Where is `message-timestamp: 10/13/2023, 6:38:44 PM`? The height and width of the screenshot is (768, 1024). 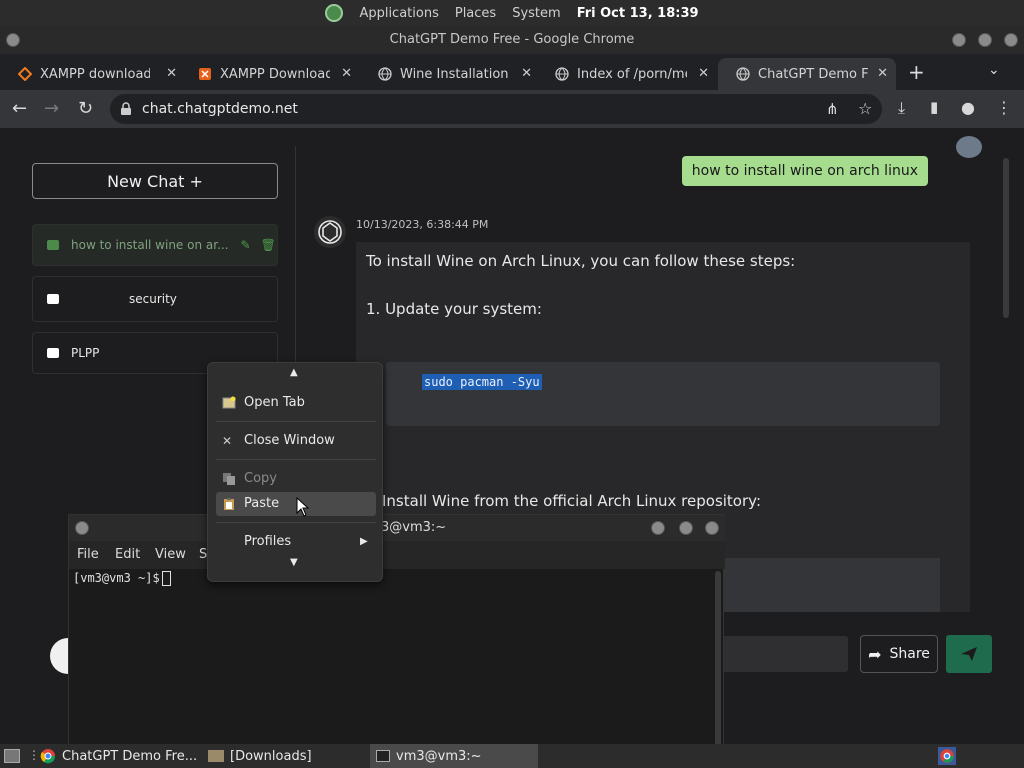 message-timestamp: 10/13/2023, 6:38:44 PM is located at coordinates (422, 224).